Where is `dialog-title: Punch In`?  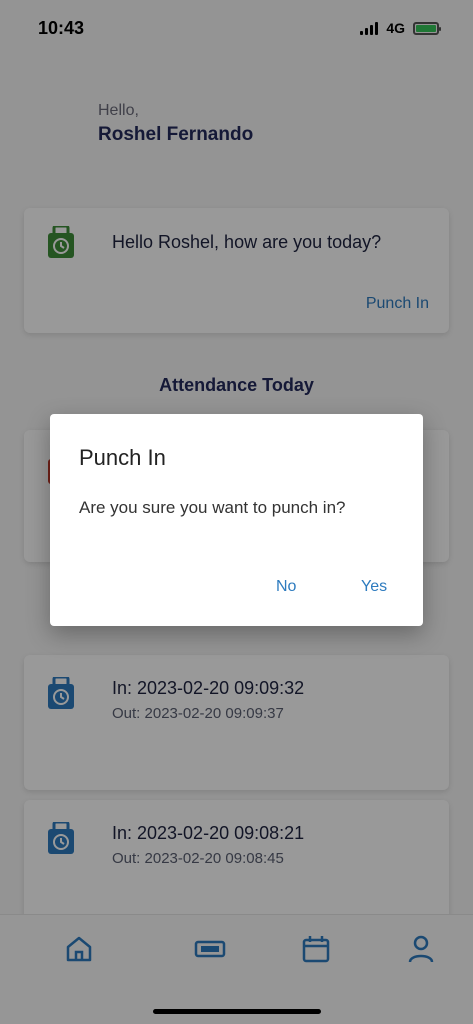
dialog-title: Punch In is located at coordinates (122, 457).